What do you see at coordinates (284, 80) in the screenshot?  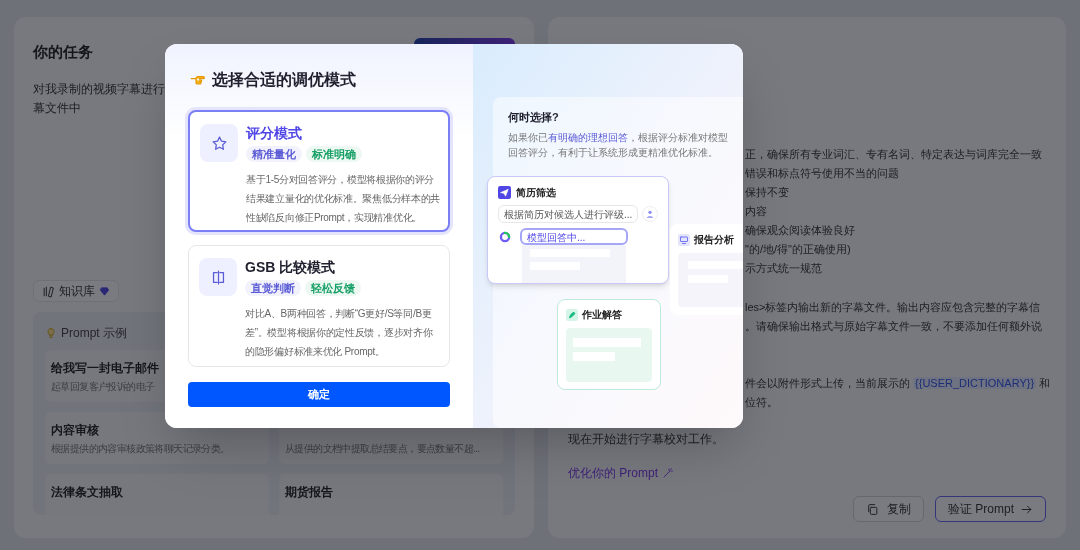 I see `modal-title: 选择合适的调优模式` at bounding box center [284, 80].